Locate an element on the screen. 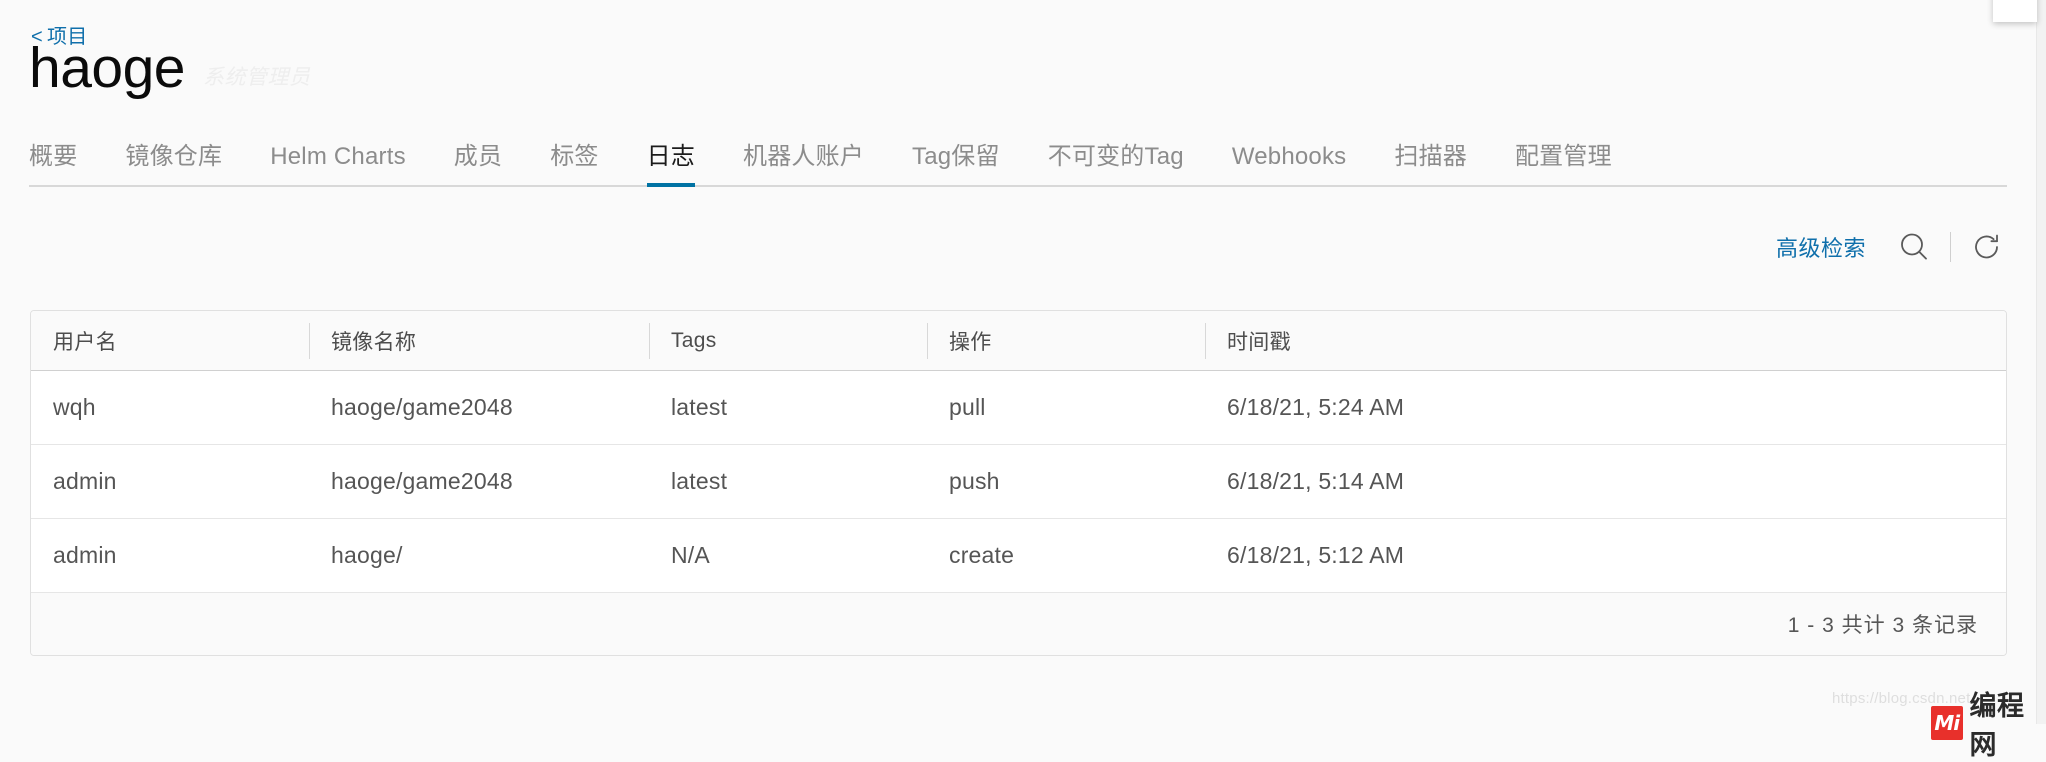 The width and height of the screenshot is (2046, 762). tab-7: Tag保留 is located at coordinates (956, 164).